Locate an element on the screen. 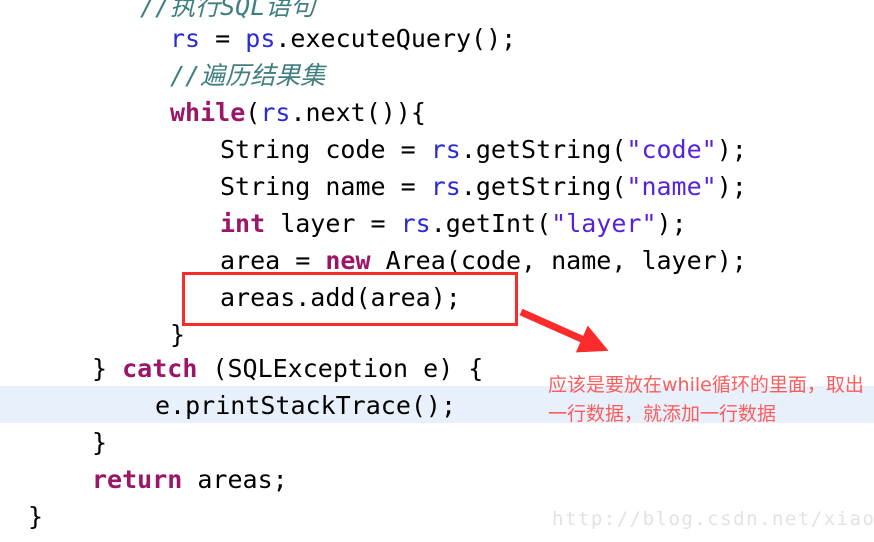 The height and width of the screenshot is (542, 874). code-token: = is located at coordinates (223, 38).